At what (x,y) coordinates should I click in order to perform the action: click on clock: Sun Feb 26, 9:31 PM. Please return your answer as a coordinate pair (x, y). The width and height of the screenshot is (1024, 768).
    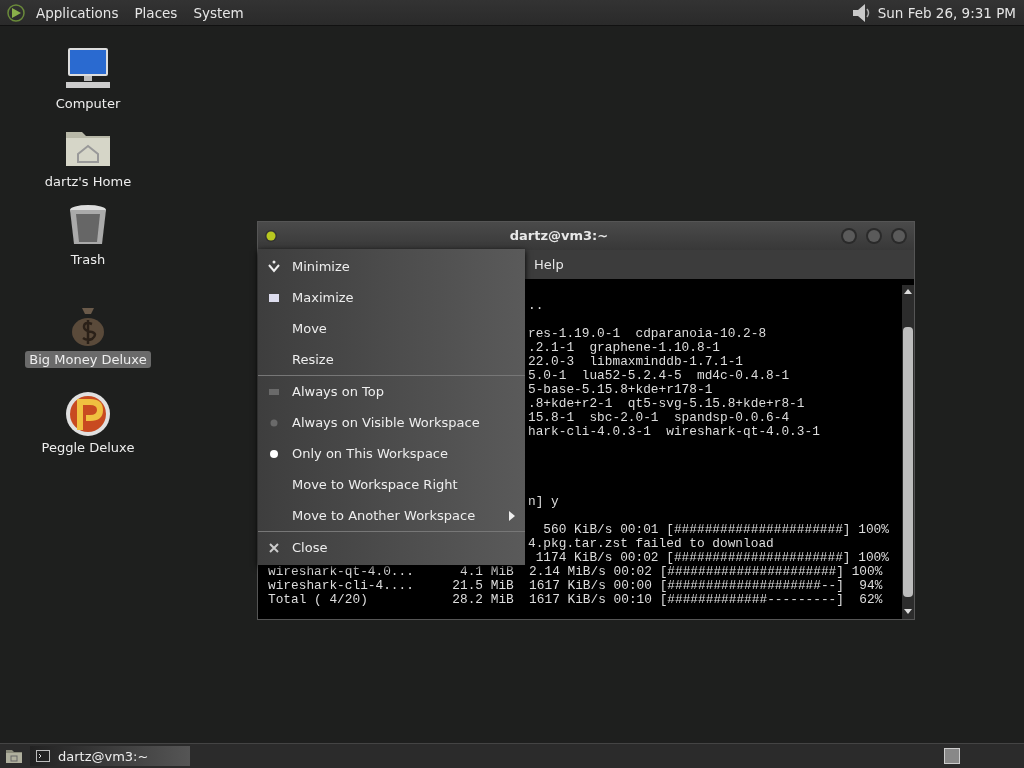
    Looking at the image, I should click on (947, 12).